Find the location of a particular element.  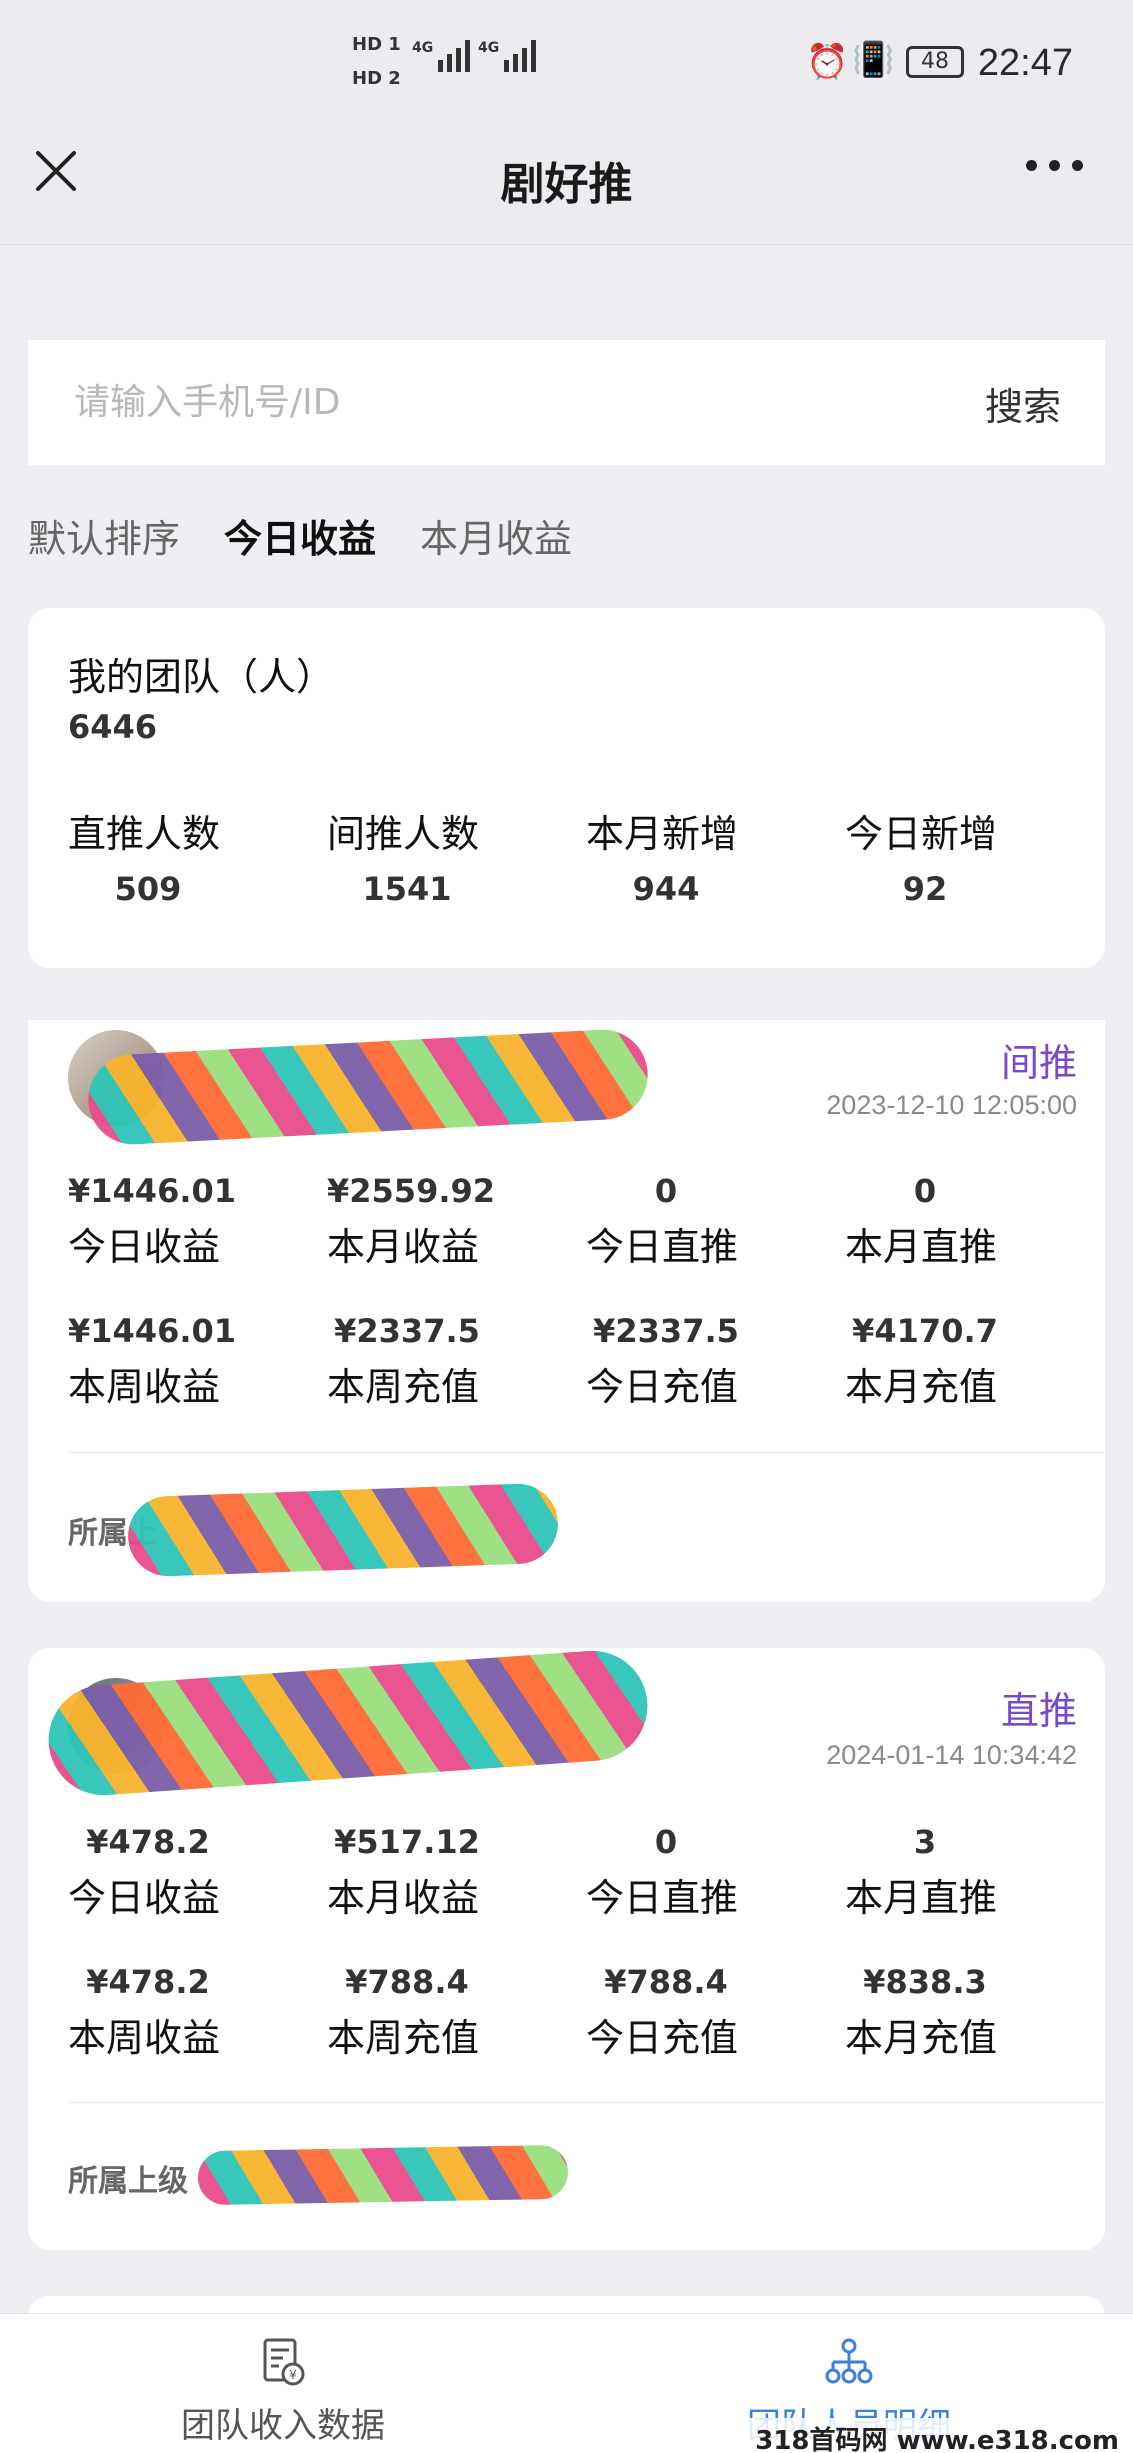

signal-strength-2-icon: 4G is located at coordinates (507, 58).